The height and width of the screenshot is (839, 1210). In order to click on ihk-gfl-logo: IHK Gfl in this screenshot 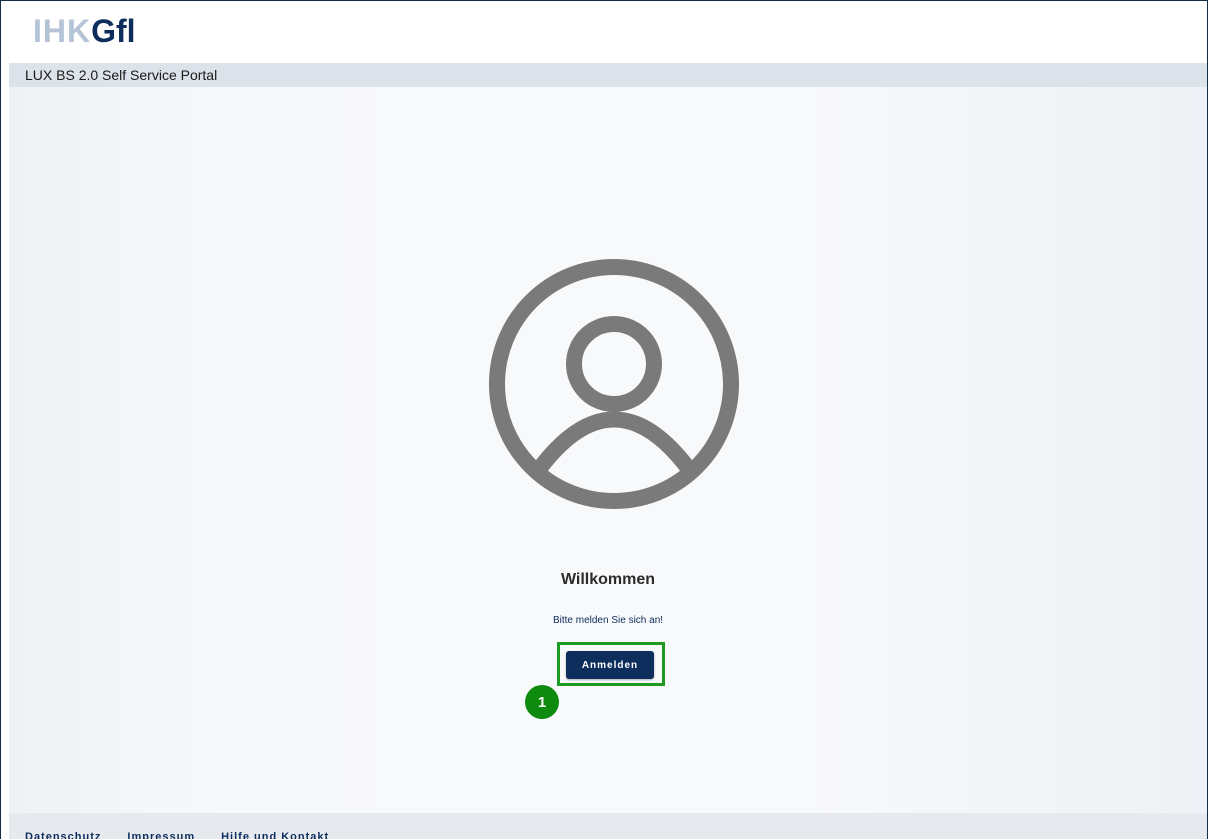, I will do `click(84, 31)`.